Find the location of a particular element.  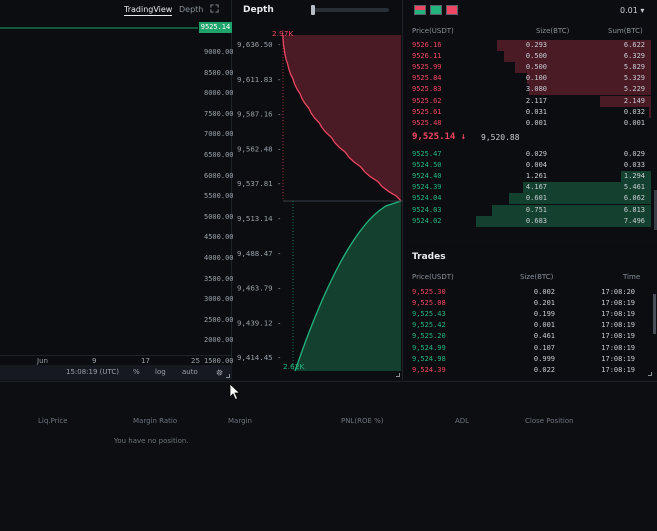

col-margin: Margin is located at coordinates (240, 421).